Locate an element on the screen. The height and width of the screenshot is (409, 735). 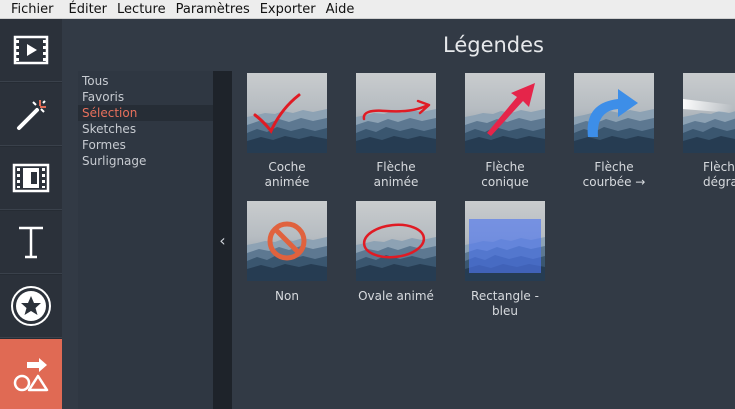
callout-thumbnail-fleche-animee is located at coordinates (396, 113).